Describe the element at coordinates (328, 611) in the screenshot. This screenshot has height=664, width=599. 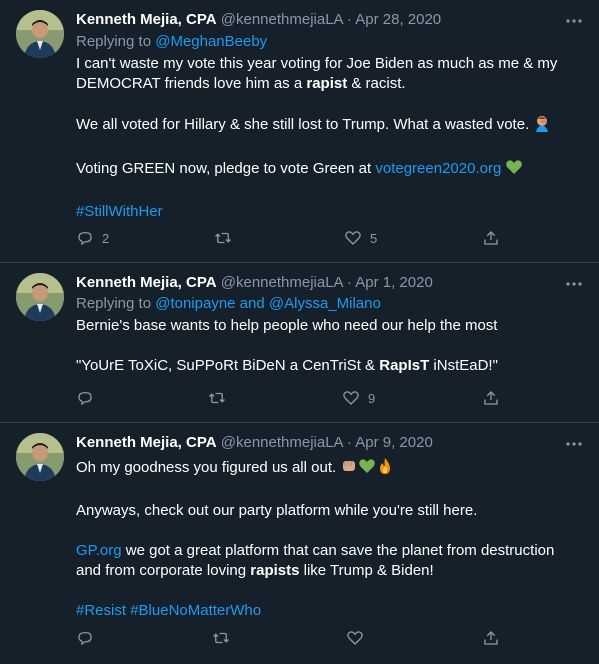
I see `tweet-paragraph: #Resist #BlueNoMatterWho` at that location.